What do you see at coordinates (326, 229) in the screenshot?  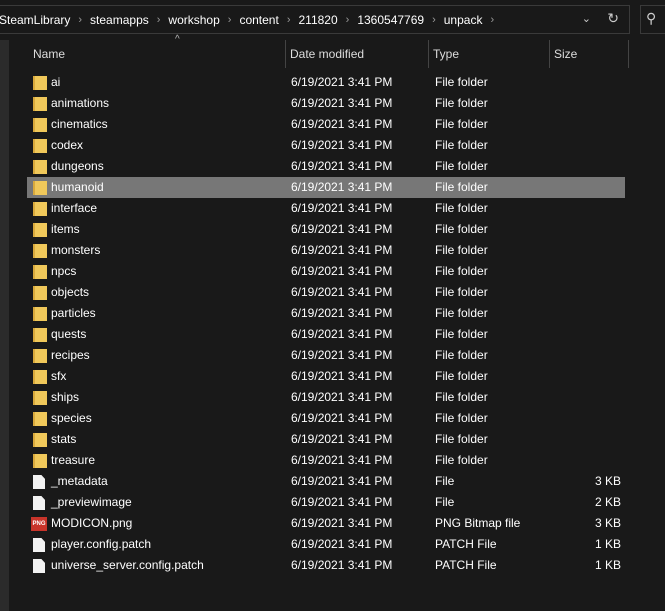 I see `file-row: items 6/19/2021 3:41 PM File folder` at bounding box center [326, 229].